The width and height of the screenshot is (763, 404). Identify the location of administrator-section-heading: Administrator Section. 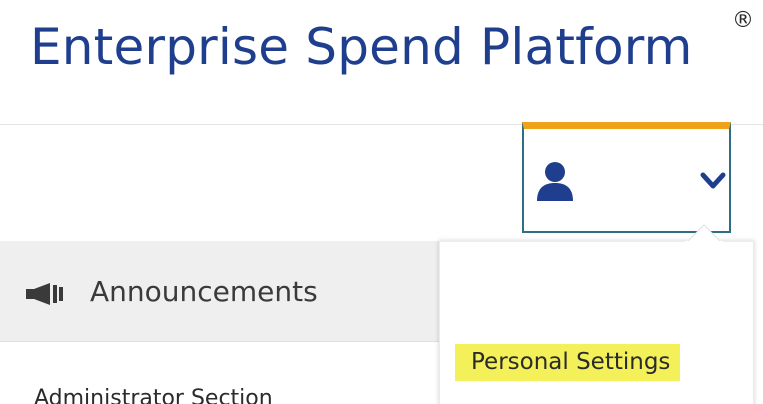
(153, 395).